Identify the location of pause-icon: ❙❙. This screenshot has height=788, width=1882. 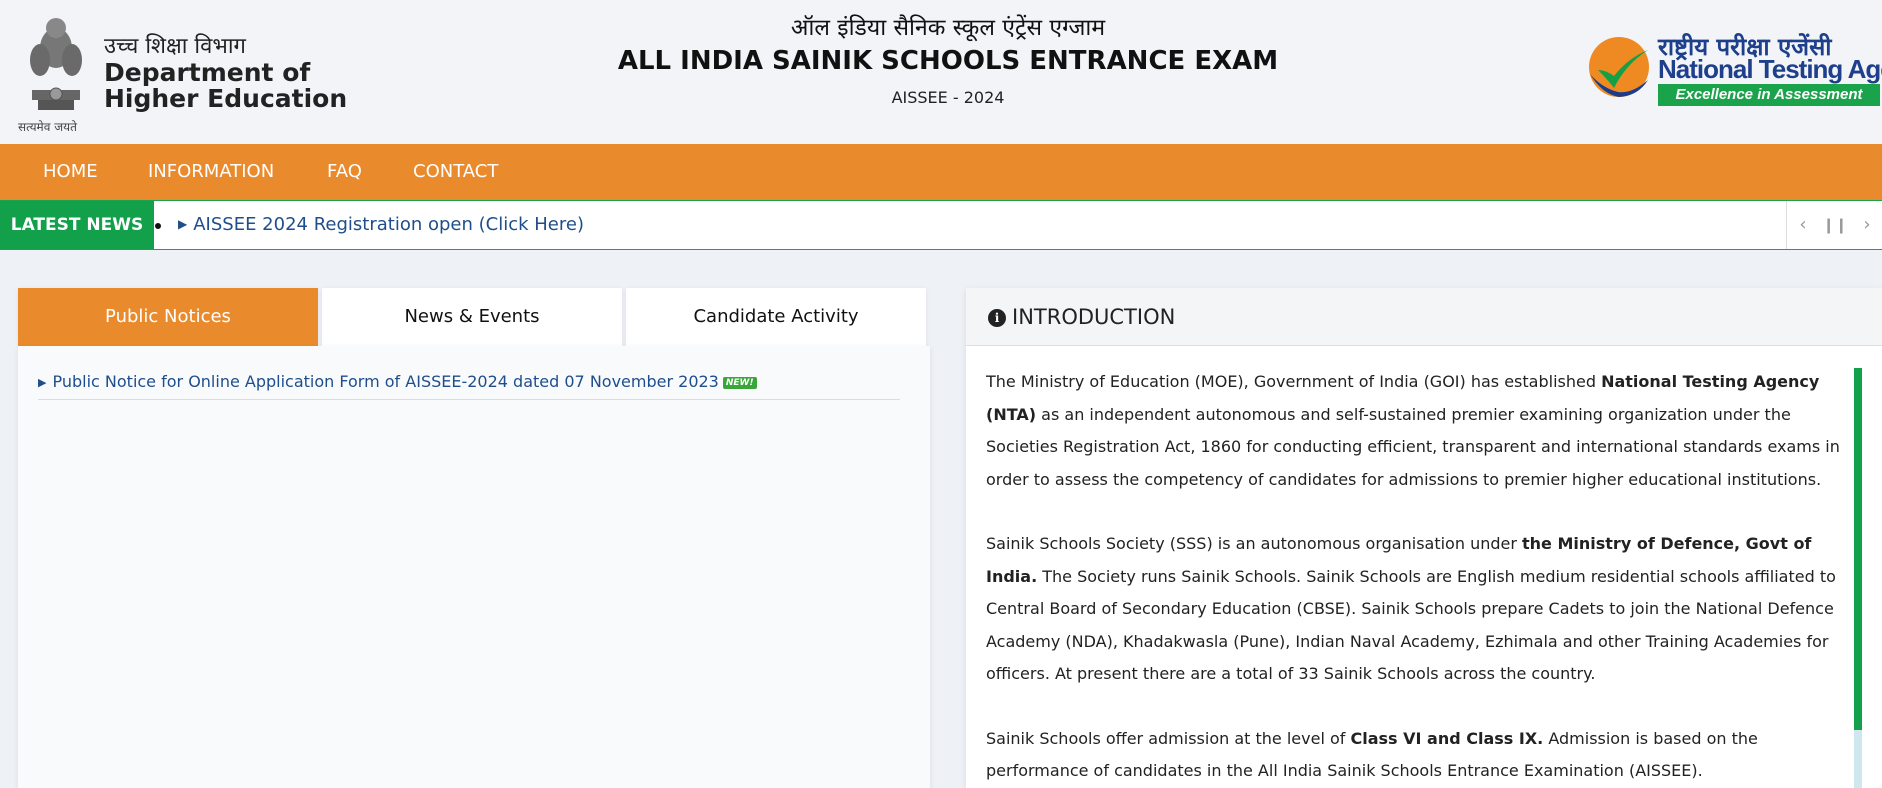
(1835, 225).